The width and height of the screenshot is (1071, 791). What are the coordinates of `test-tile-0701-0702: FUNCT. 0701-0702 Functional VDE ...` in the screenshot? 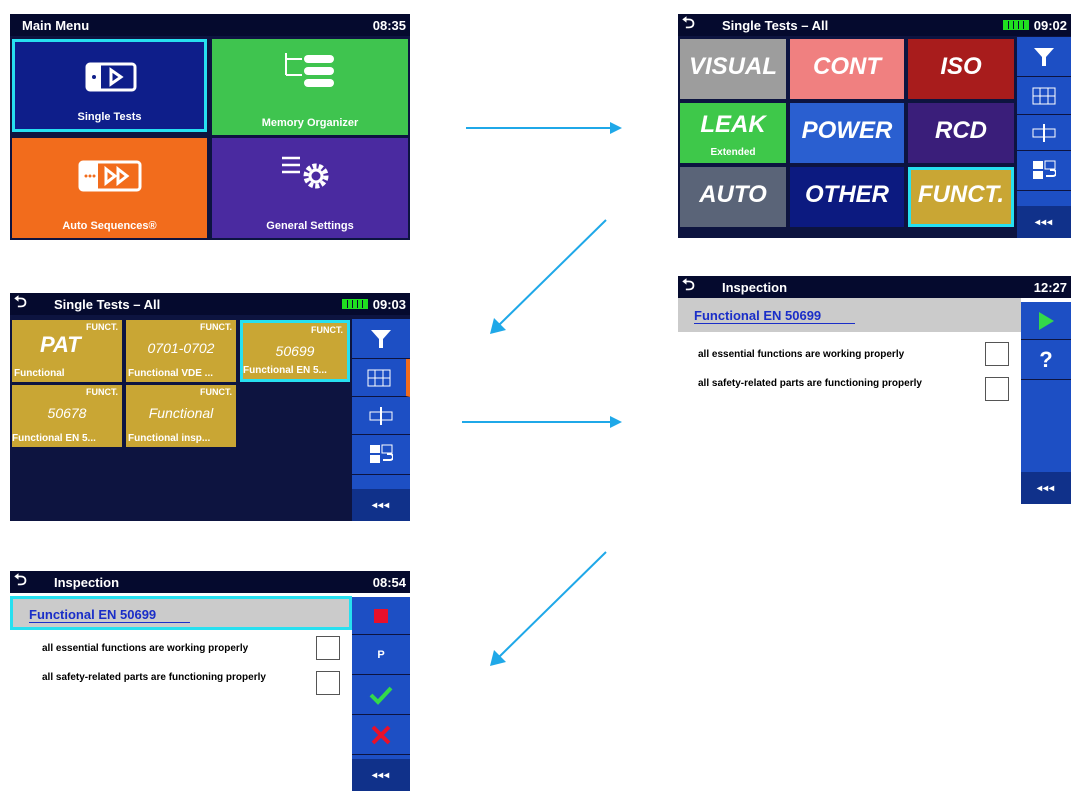 It's located at (181, 351).